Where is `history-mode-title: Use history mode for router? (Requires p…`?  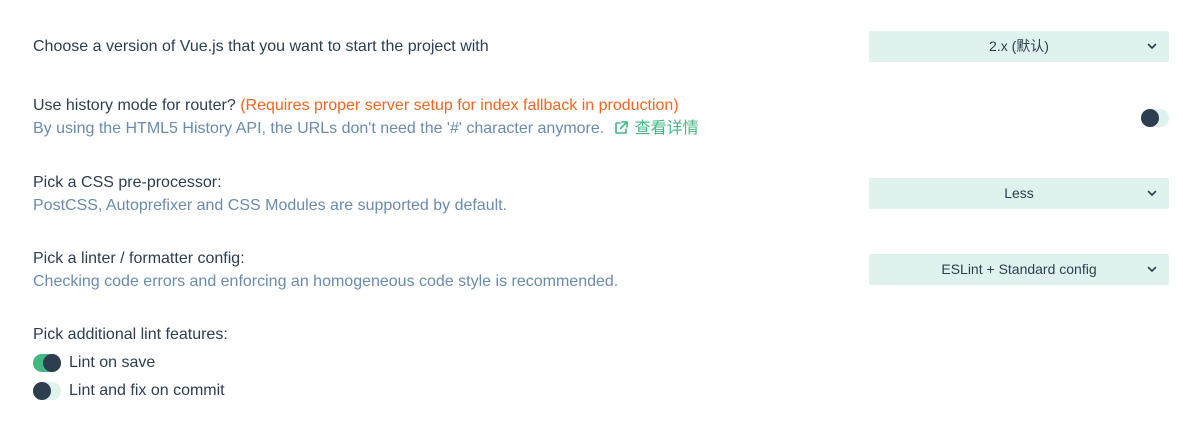 history-mode-title: Use history mode for router? (Requires p… is located at coordinates (601, 106).